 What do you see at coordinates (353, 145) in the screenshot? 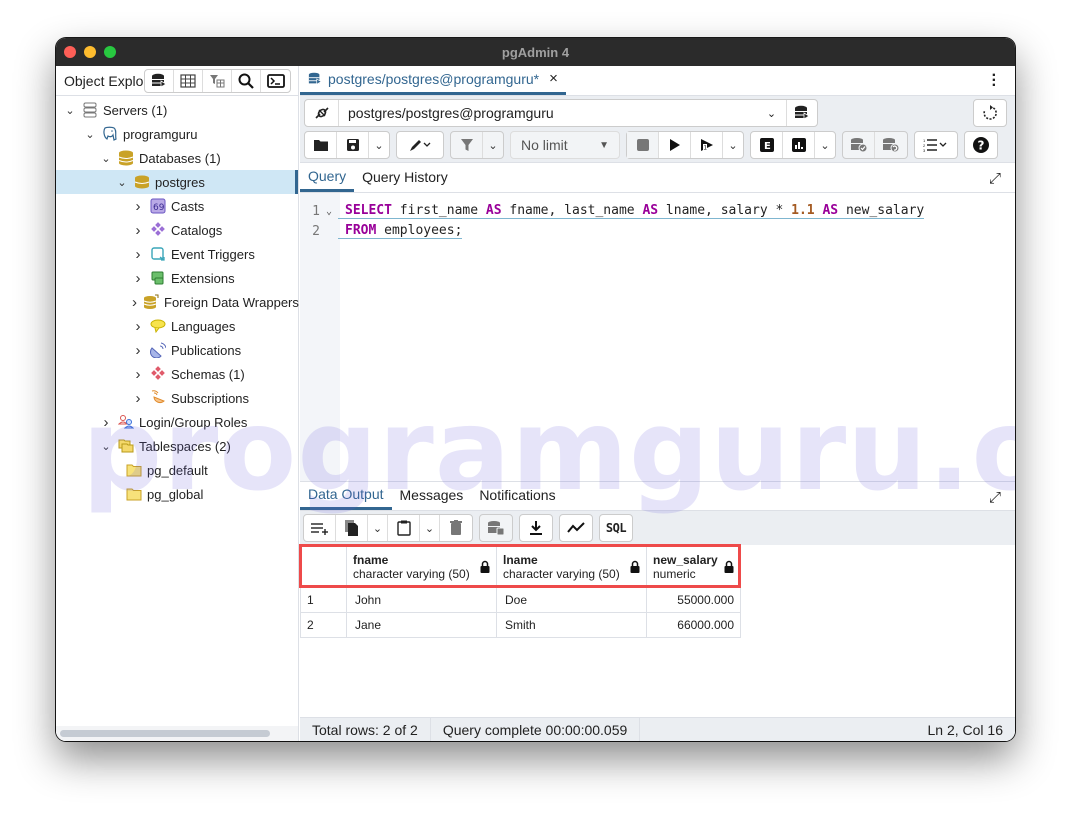
I see `save-file-button` at bounding box center [353, 145].